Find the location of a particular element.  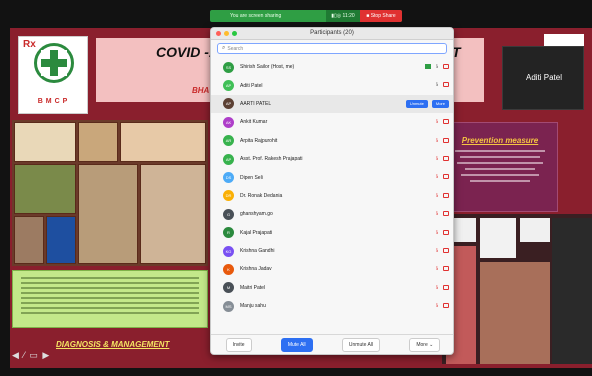

participant-row: R Kajal Prajapati ⍸ is located at coordinates (332, 233).